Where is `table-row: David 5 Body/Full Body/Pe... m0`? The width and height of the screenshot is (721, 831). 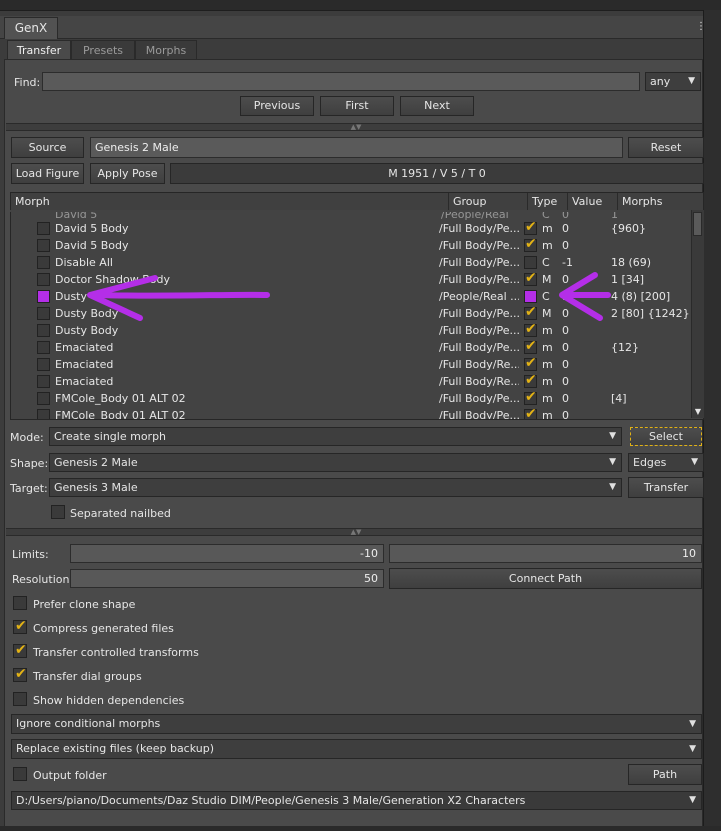 table-row: David 5 Body/Full Body/Pe... m0 is located at coordinates (350, 245).